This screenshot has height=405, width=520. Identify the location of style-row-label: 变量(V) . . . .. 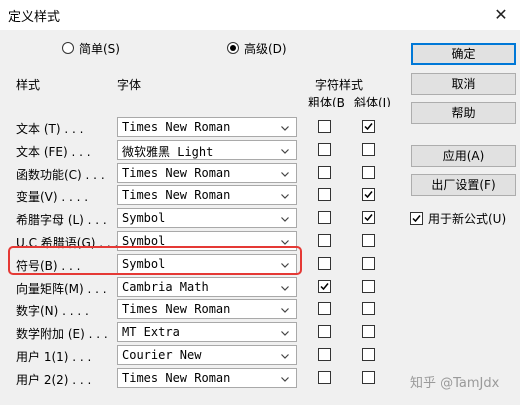
(52, 197).